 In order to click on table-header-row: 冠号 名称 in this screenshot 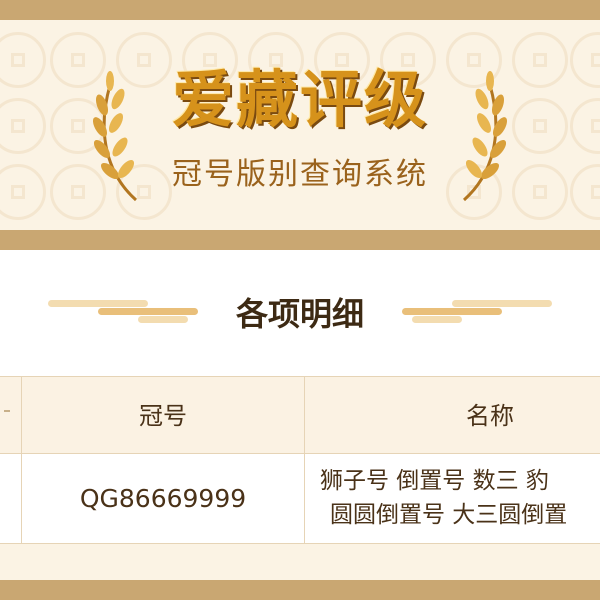, I will do `click(300, 415)`.